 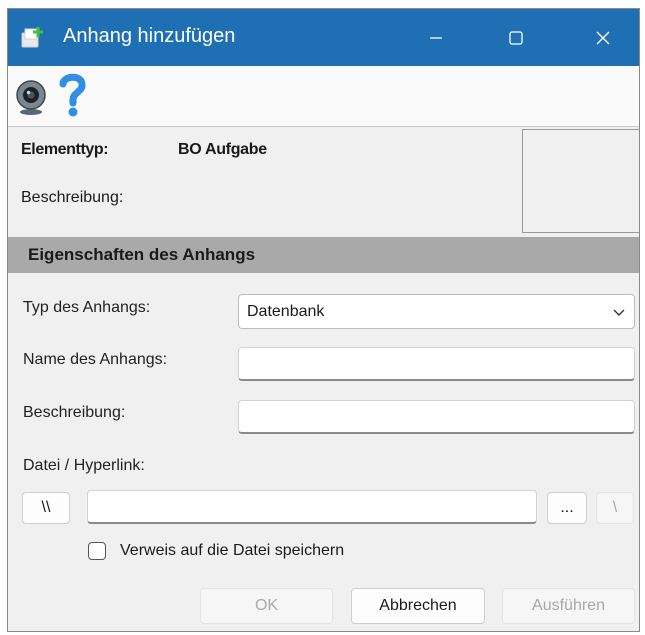 What do you see at coordinates (436, 364) in the screenshot?
I see `attachment-name-input` at bounding box center [436, 364].